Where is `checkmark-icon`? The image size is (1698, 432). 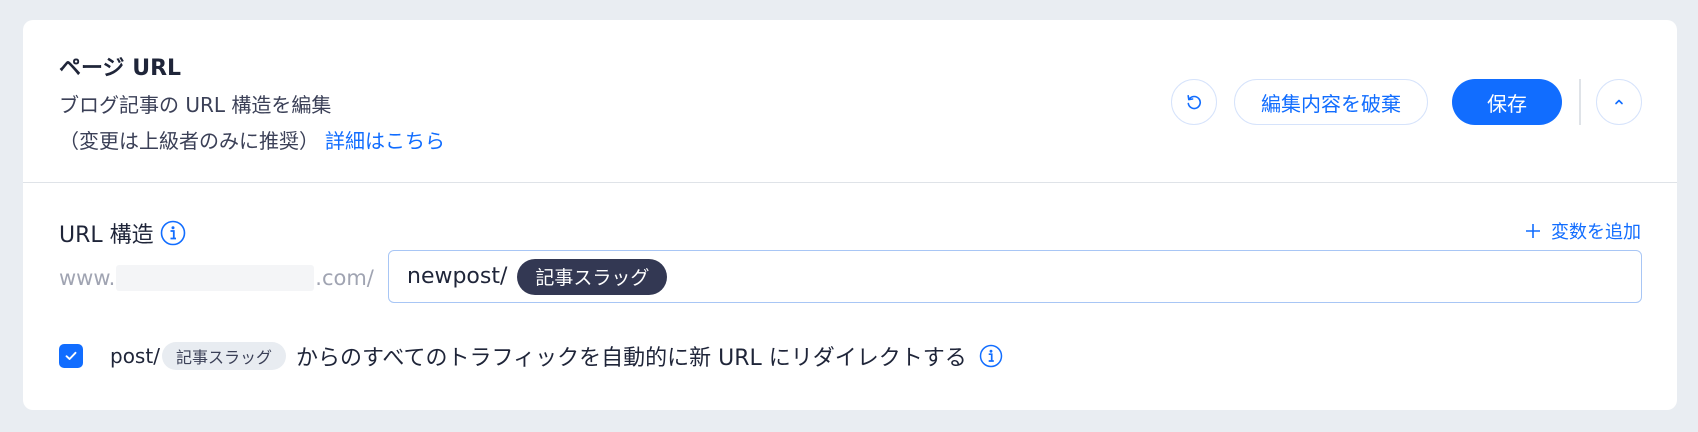
checkmark-icon is located at coordinates (71, 355).